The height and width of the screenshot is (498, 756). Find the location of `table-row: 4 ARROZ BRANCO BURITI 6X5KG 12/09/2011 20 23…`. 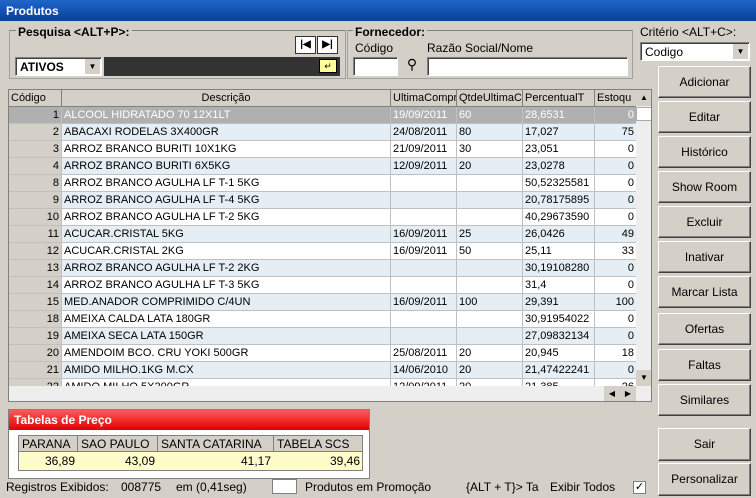

table-row: 4 ARROZ BRANCO BURITI 6X5KG 12/09/2011 20 23… is located at coordinates (323, 166).